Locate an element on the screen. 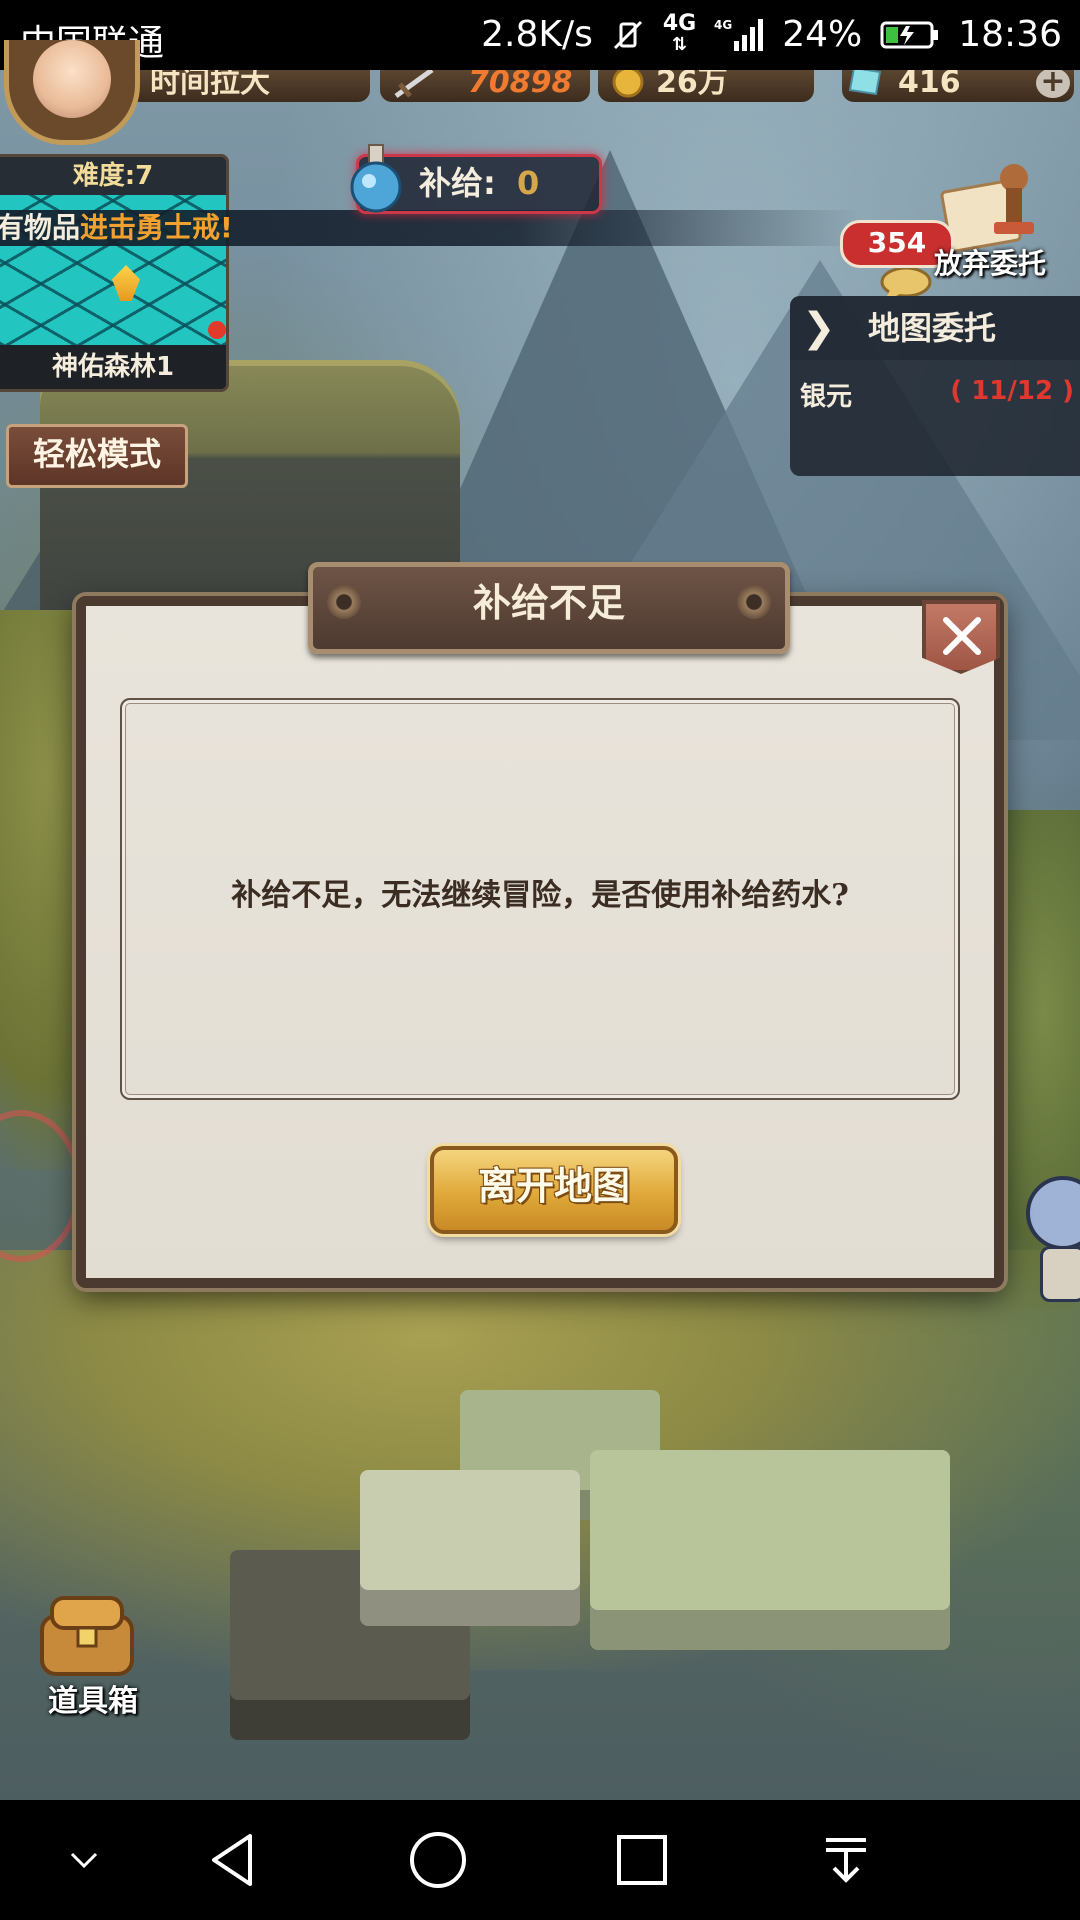  chevron-down-icon is located at coordinates (84, 1860).